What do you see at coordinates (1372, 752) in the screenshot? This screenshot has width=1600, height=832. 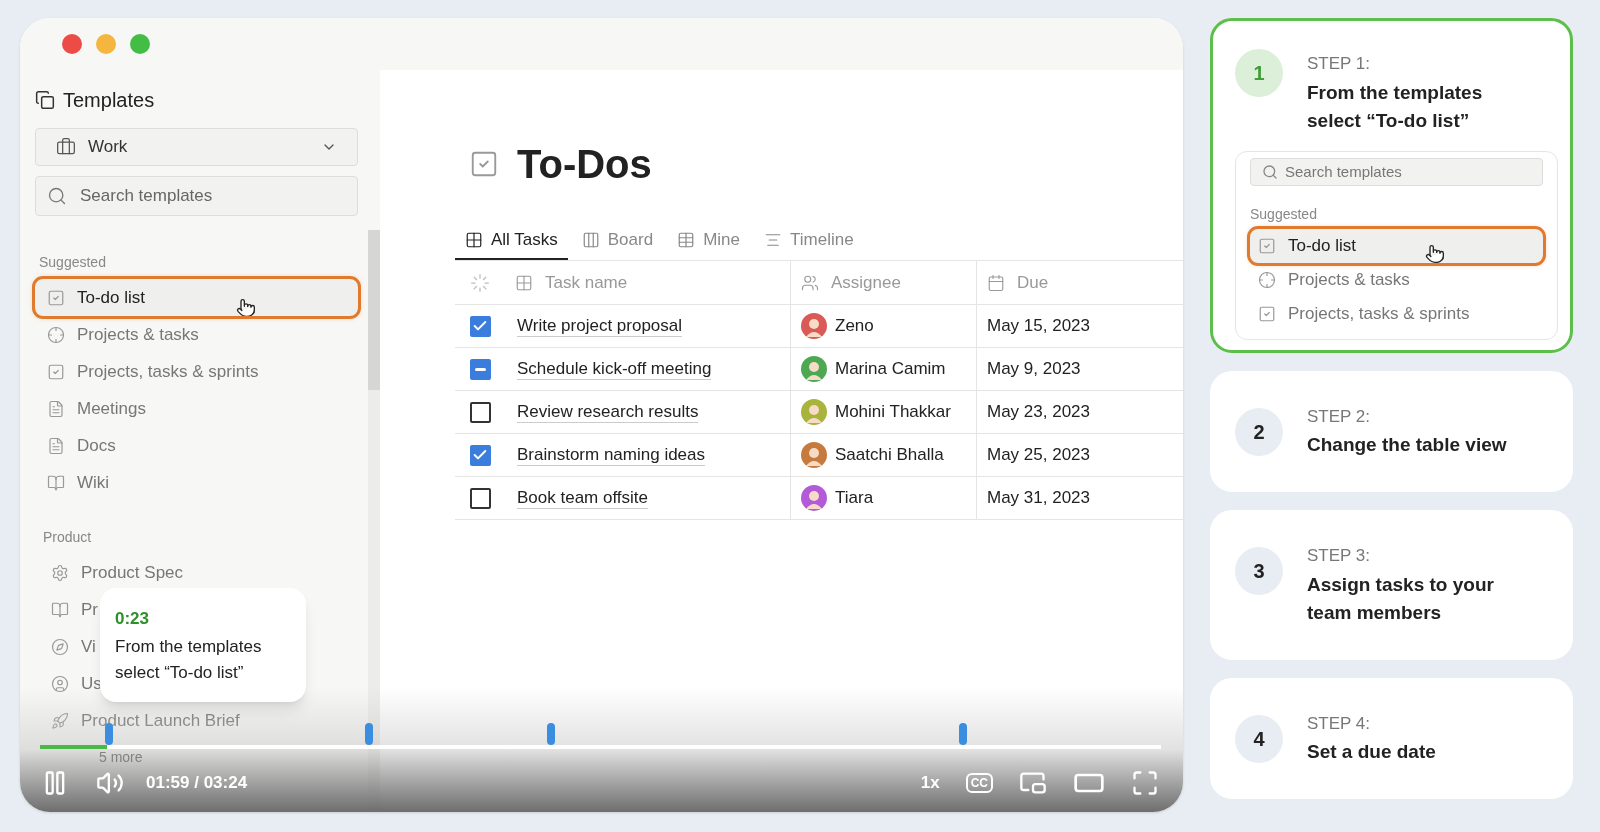 I see `step-title: Set a due date` at bounding box center [1372, 752].